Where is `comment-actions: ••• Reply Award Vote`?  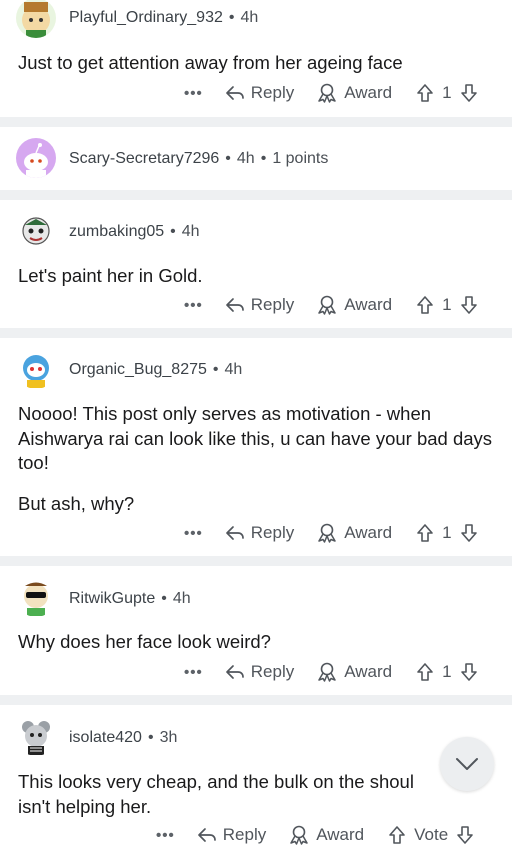 comment-actions: ••• Reply Award Vote is located at coordinates (315, 835).